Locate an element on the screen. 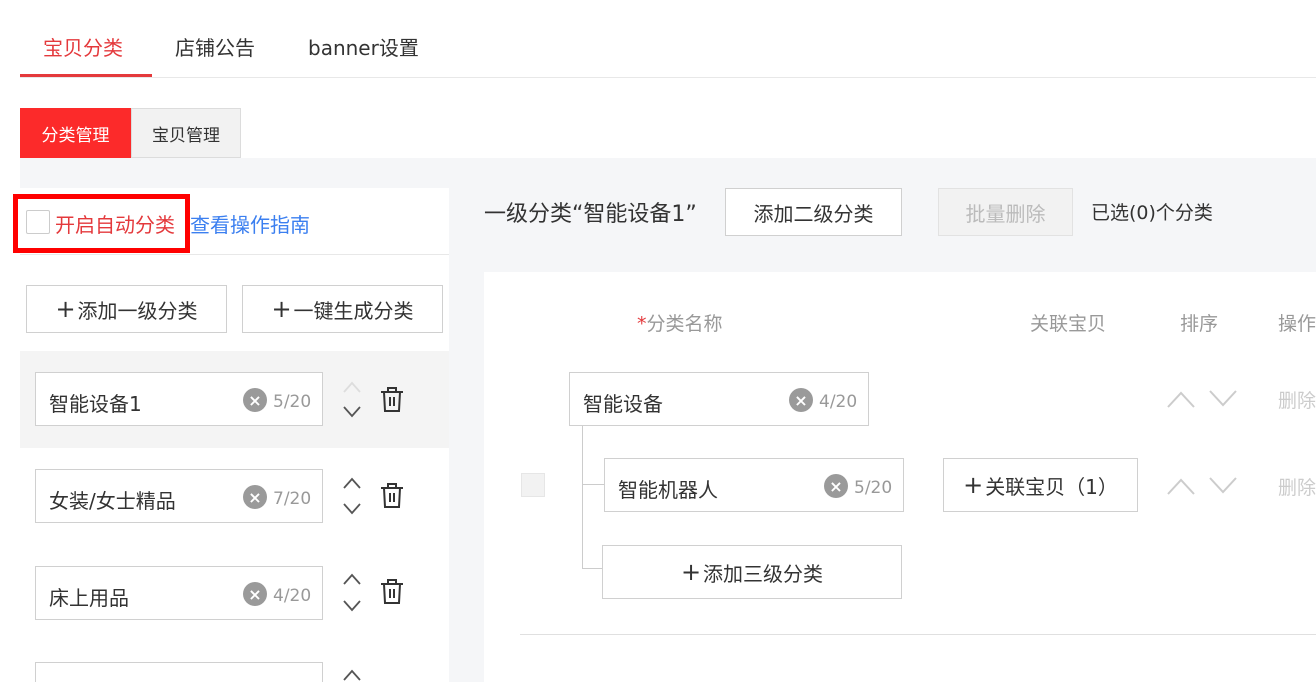  tab-banner-settings: banner设置 is located at coordinates (363, 46).